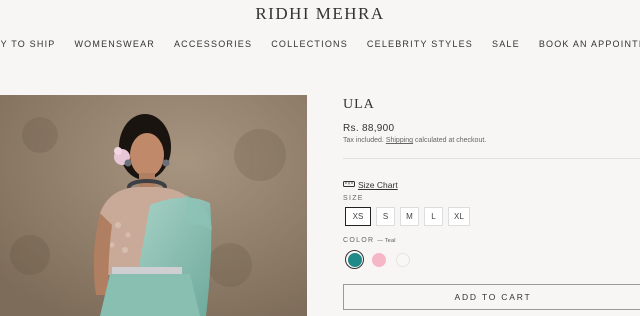 The height and width of the screenshot is (316, 640). What do you see at coordinates (369, 128) in the screenshot?
I see `product-price: Rs. 88,900` at bounding box center [369, 128].